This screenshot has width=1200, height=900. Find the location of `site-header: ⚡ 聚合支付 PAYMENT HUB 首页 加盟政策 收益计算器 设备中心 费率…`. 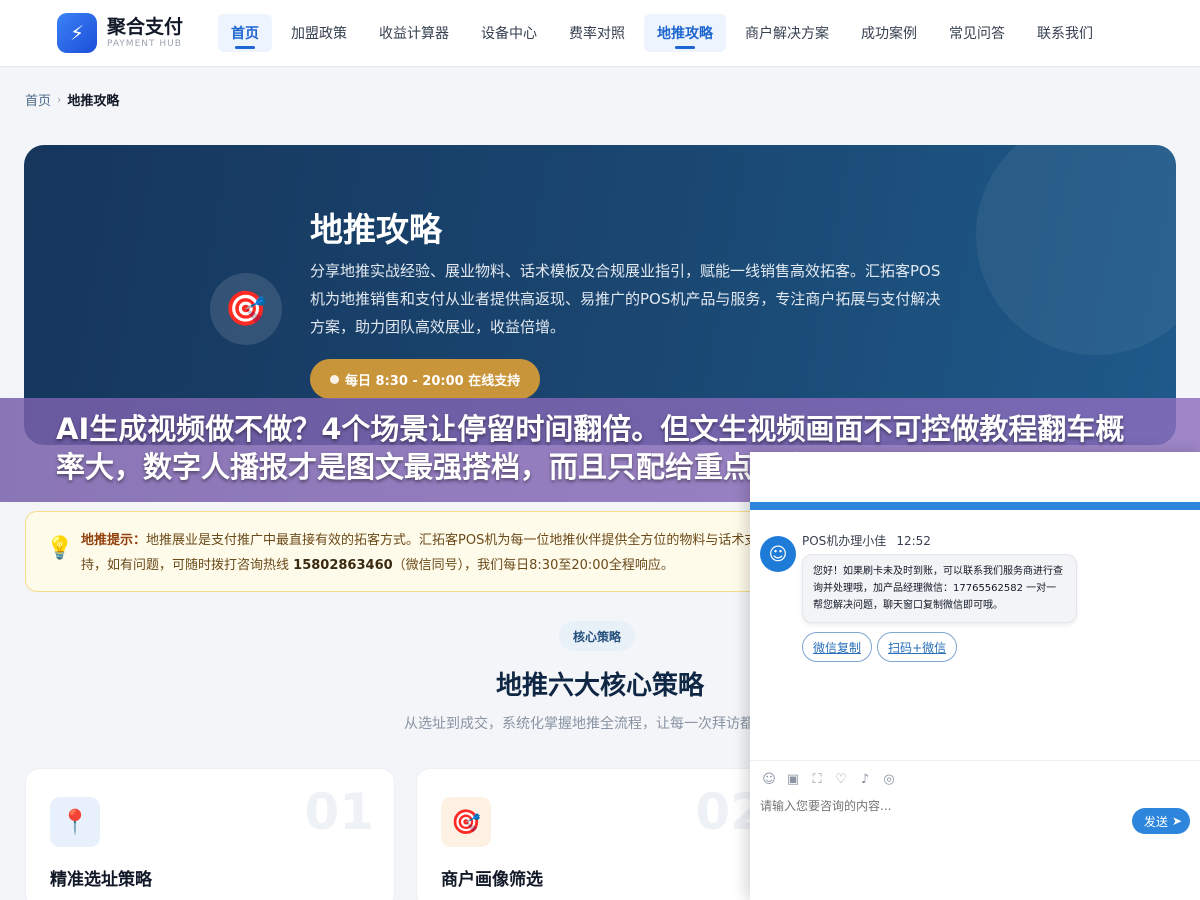

site-header: ⚡ 聚合支付 PAYMENT HUB 首页 加盟政策 收益计算器 设备中心 费率… is located at coordinates (600, 33).